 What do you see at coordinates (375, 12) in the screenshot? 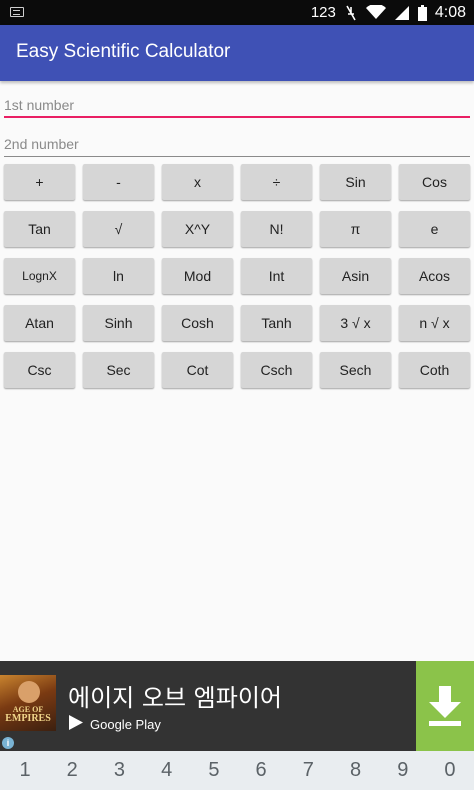
I see `wifi-icon` at bounding box center [375, 12].